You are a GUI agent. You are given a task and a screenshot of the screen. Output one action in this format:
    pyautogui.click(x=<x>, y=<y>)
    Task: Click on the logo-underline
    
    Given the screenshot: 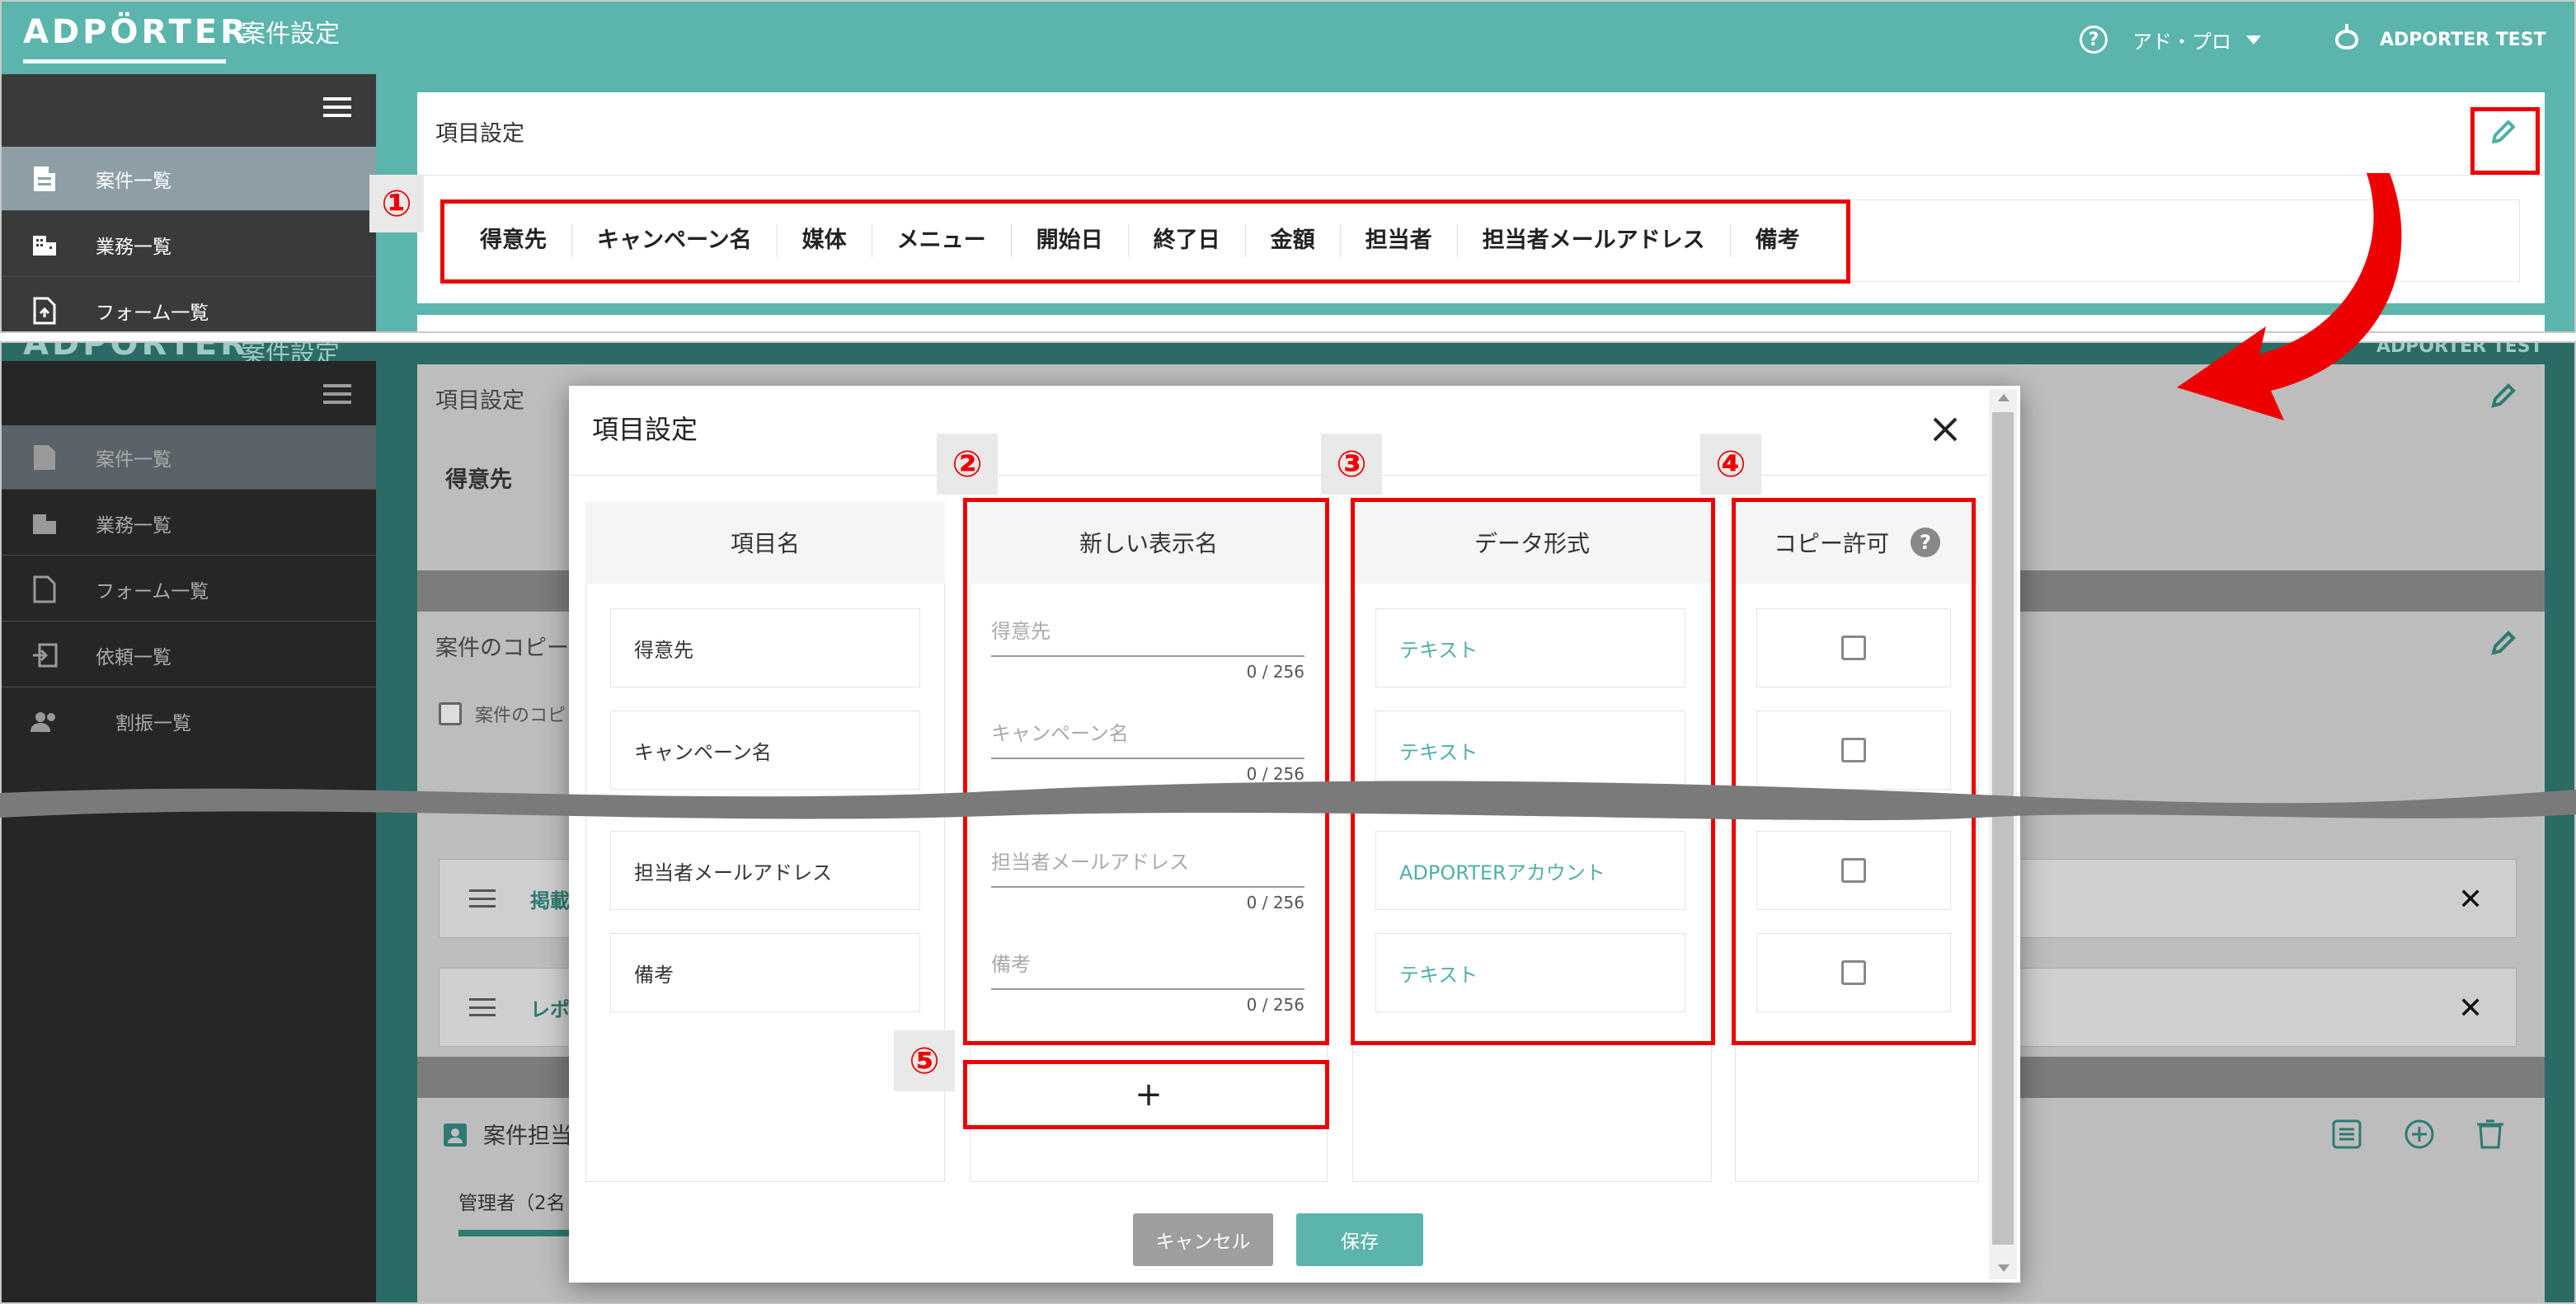 What is the action you would take?
    pyautogui.click(x=124, y=61)
    